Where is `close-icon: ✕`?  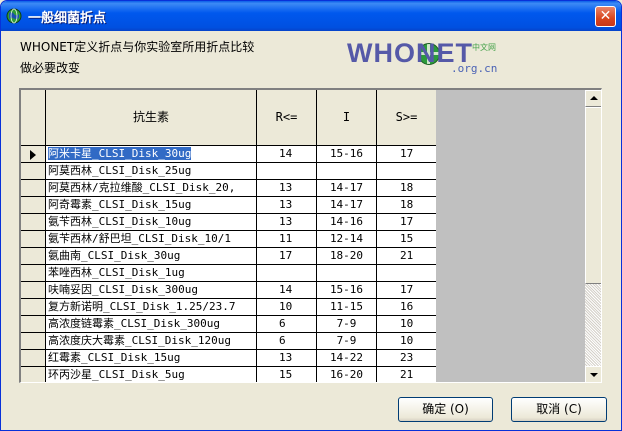
close-icon: ✕ is located at coordinates (605, 16).